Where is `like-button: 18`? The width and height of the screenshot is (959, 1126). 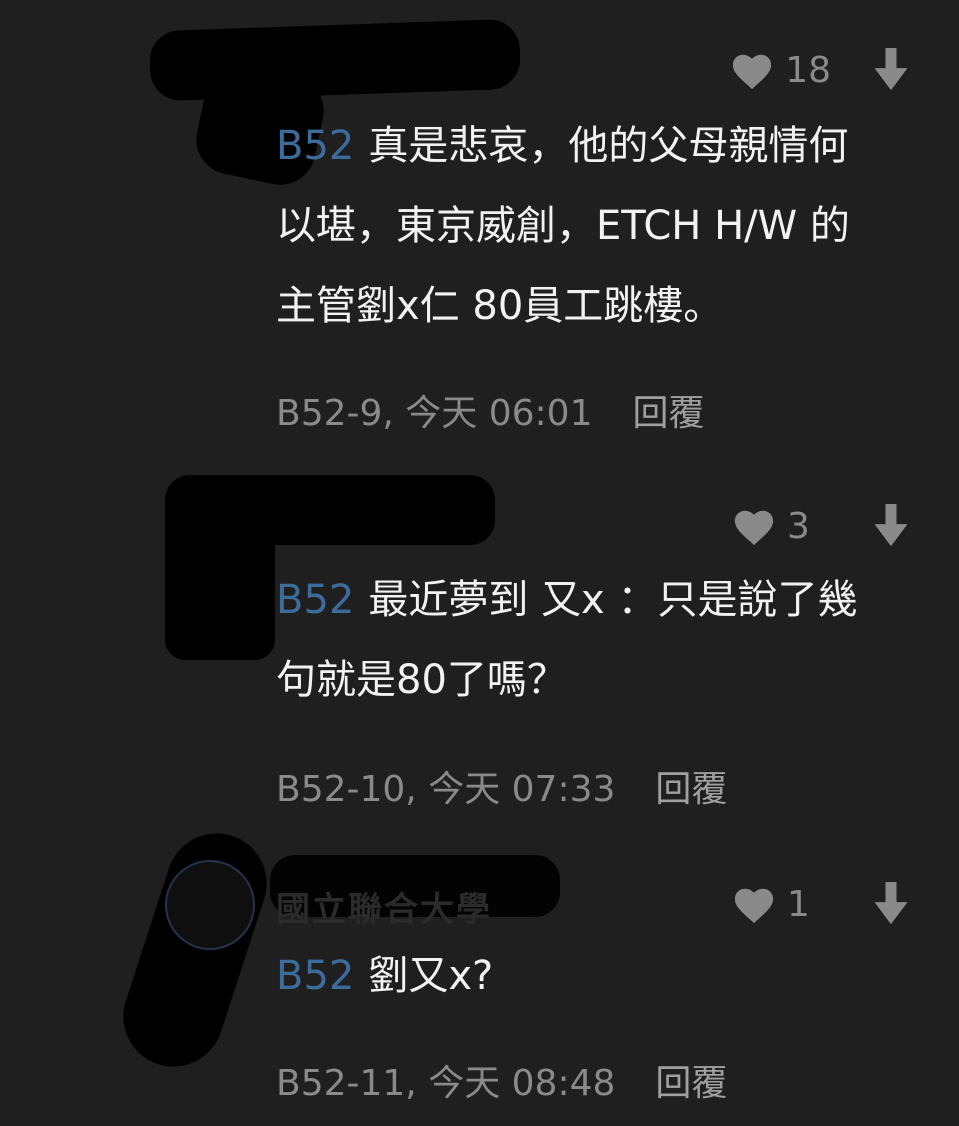 like-button: 18 is located at coordinates (780, 70).